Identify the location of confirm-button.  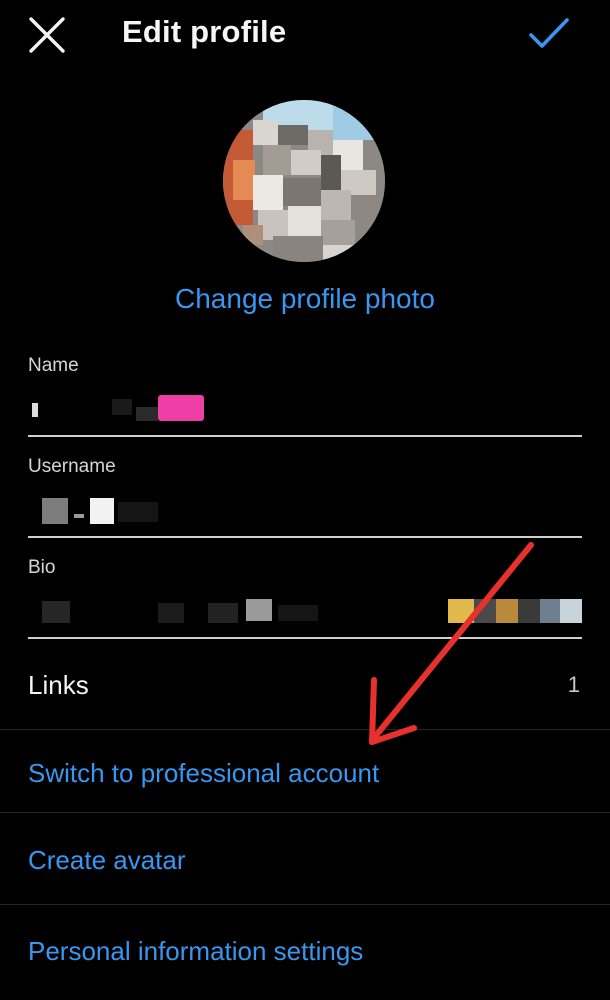
(549, 34).